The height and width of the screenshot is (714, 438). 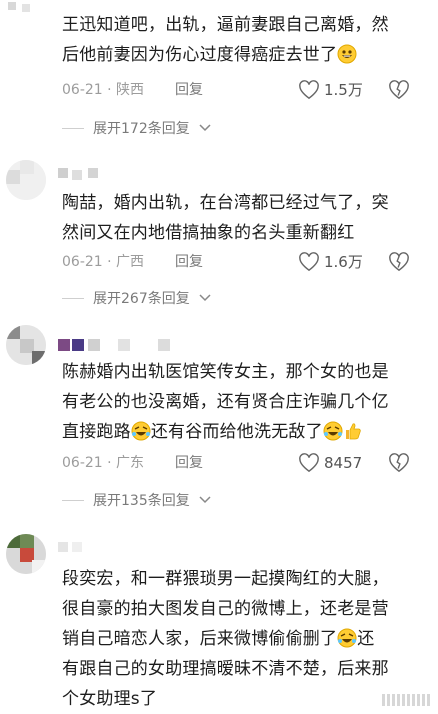 What do you see at coordinates (225, 40) in the screenshot?
I see `comment-text: 王迅知道吧，出轨，逼前妻跟自己离婚，然 后他前妻因为伤心过度得癌症去世了` at bounding box center [225, 40].